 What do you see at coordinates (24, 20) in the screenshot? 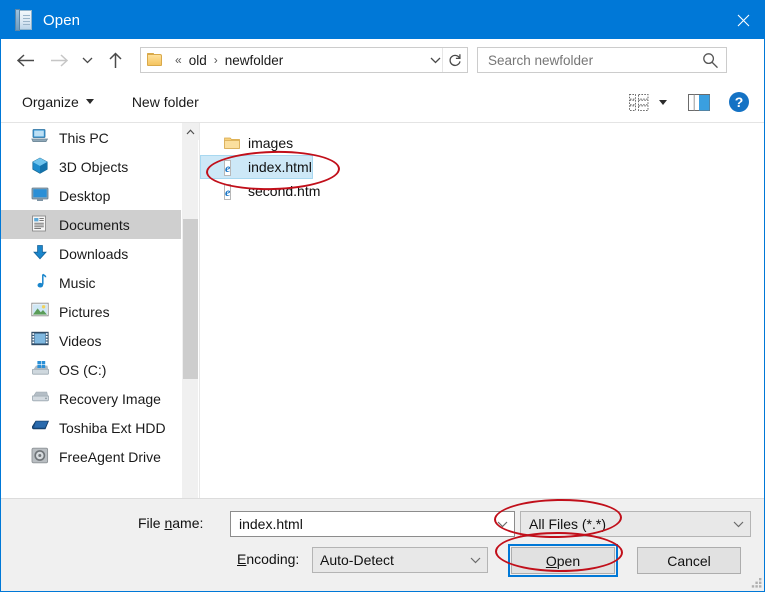
I see `notepad-icon` at bounding box center [24, 20].